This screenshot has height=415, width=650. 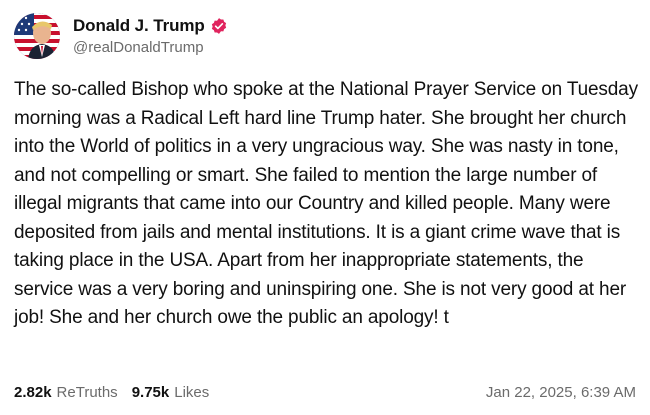 What do you see at coordinates (325, 36) in the screenshot?
I see `post-header: Donald J. Trump @realDonaldTrump` at bounding box center [325, 36].